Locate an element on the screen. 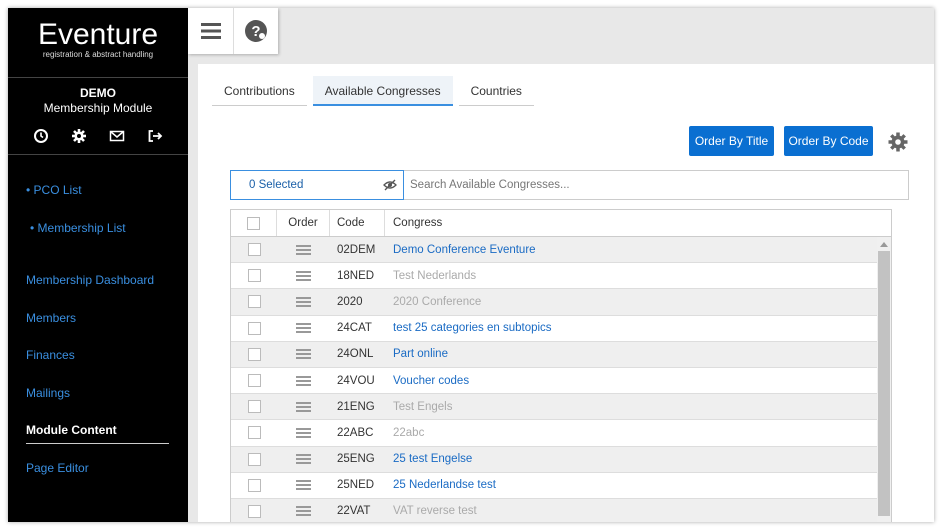 The height and width of the screenshot is (530, 942). table-row: 2020 2020 Conference is located at coordinates (561, 302).